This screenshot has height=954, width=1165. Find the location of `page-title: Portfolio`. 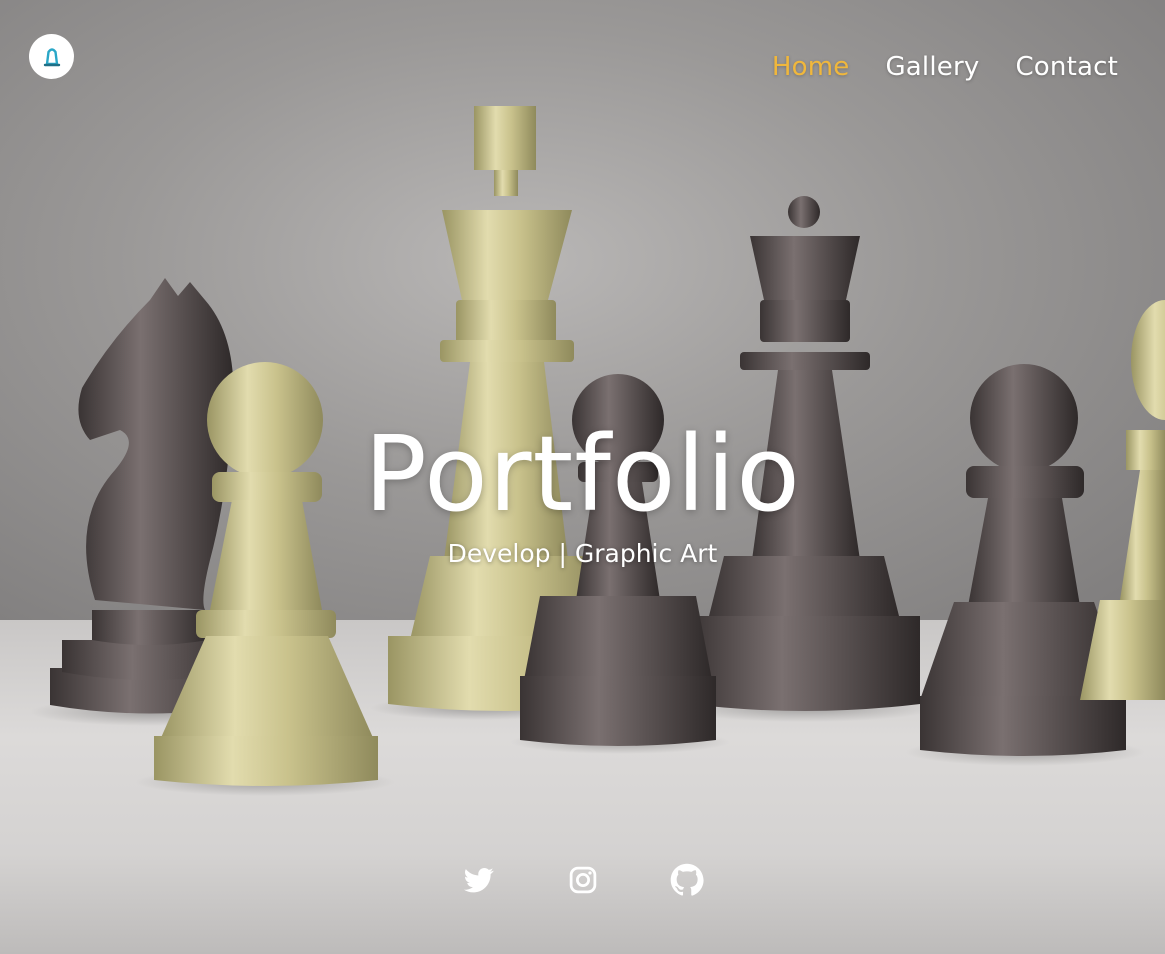

page-title: Portfolio is located at coordinates (582, 474).